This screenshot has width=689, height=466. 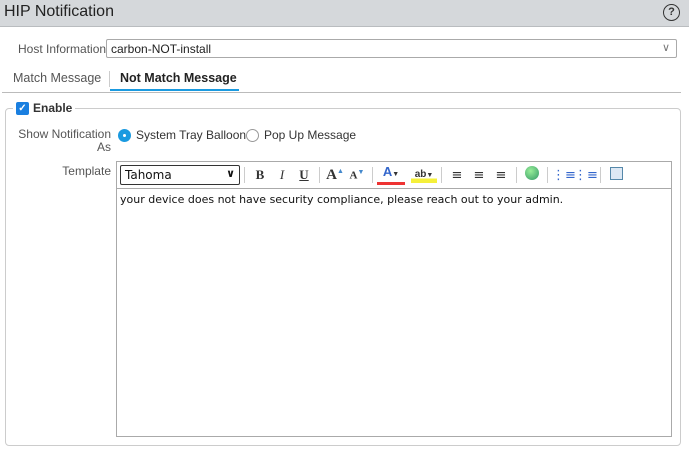 I want to click on tab-not-match-message: Not Match Message, so click(x=178, y=78).